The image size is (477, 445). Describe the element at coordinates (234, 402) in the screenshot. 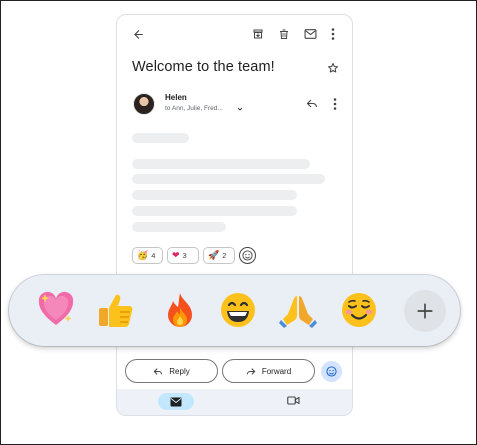

I see `bottom-nav` at that location.